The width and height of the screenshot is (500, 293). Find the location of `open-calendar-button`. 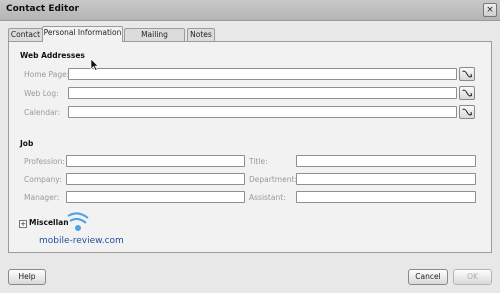

open-calendar-button is located at coordinates (467, 112).